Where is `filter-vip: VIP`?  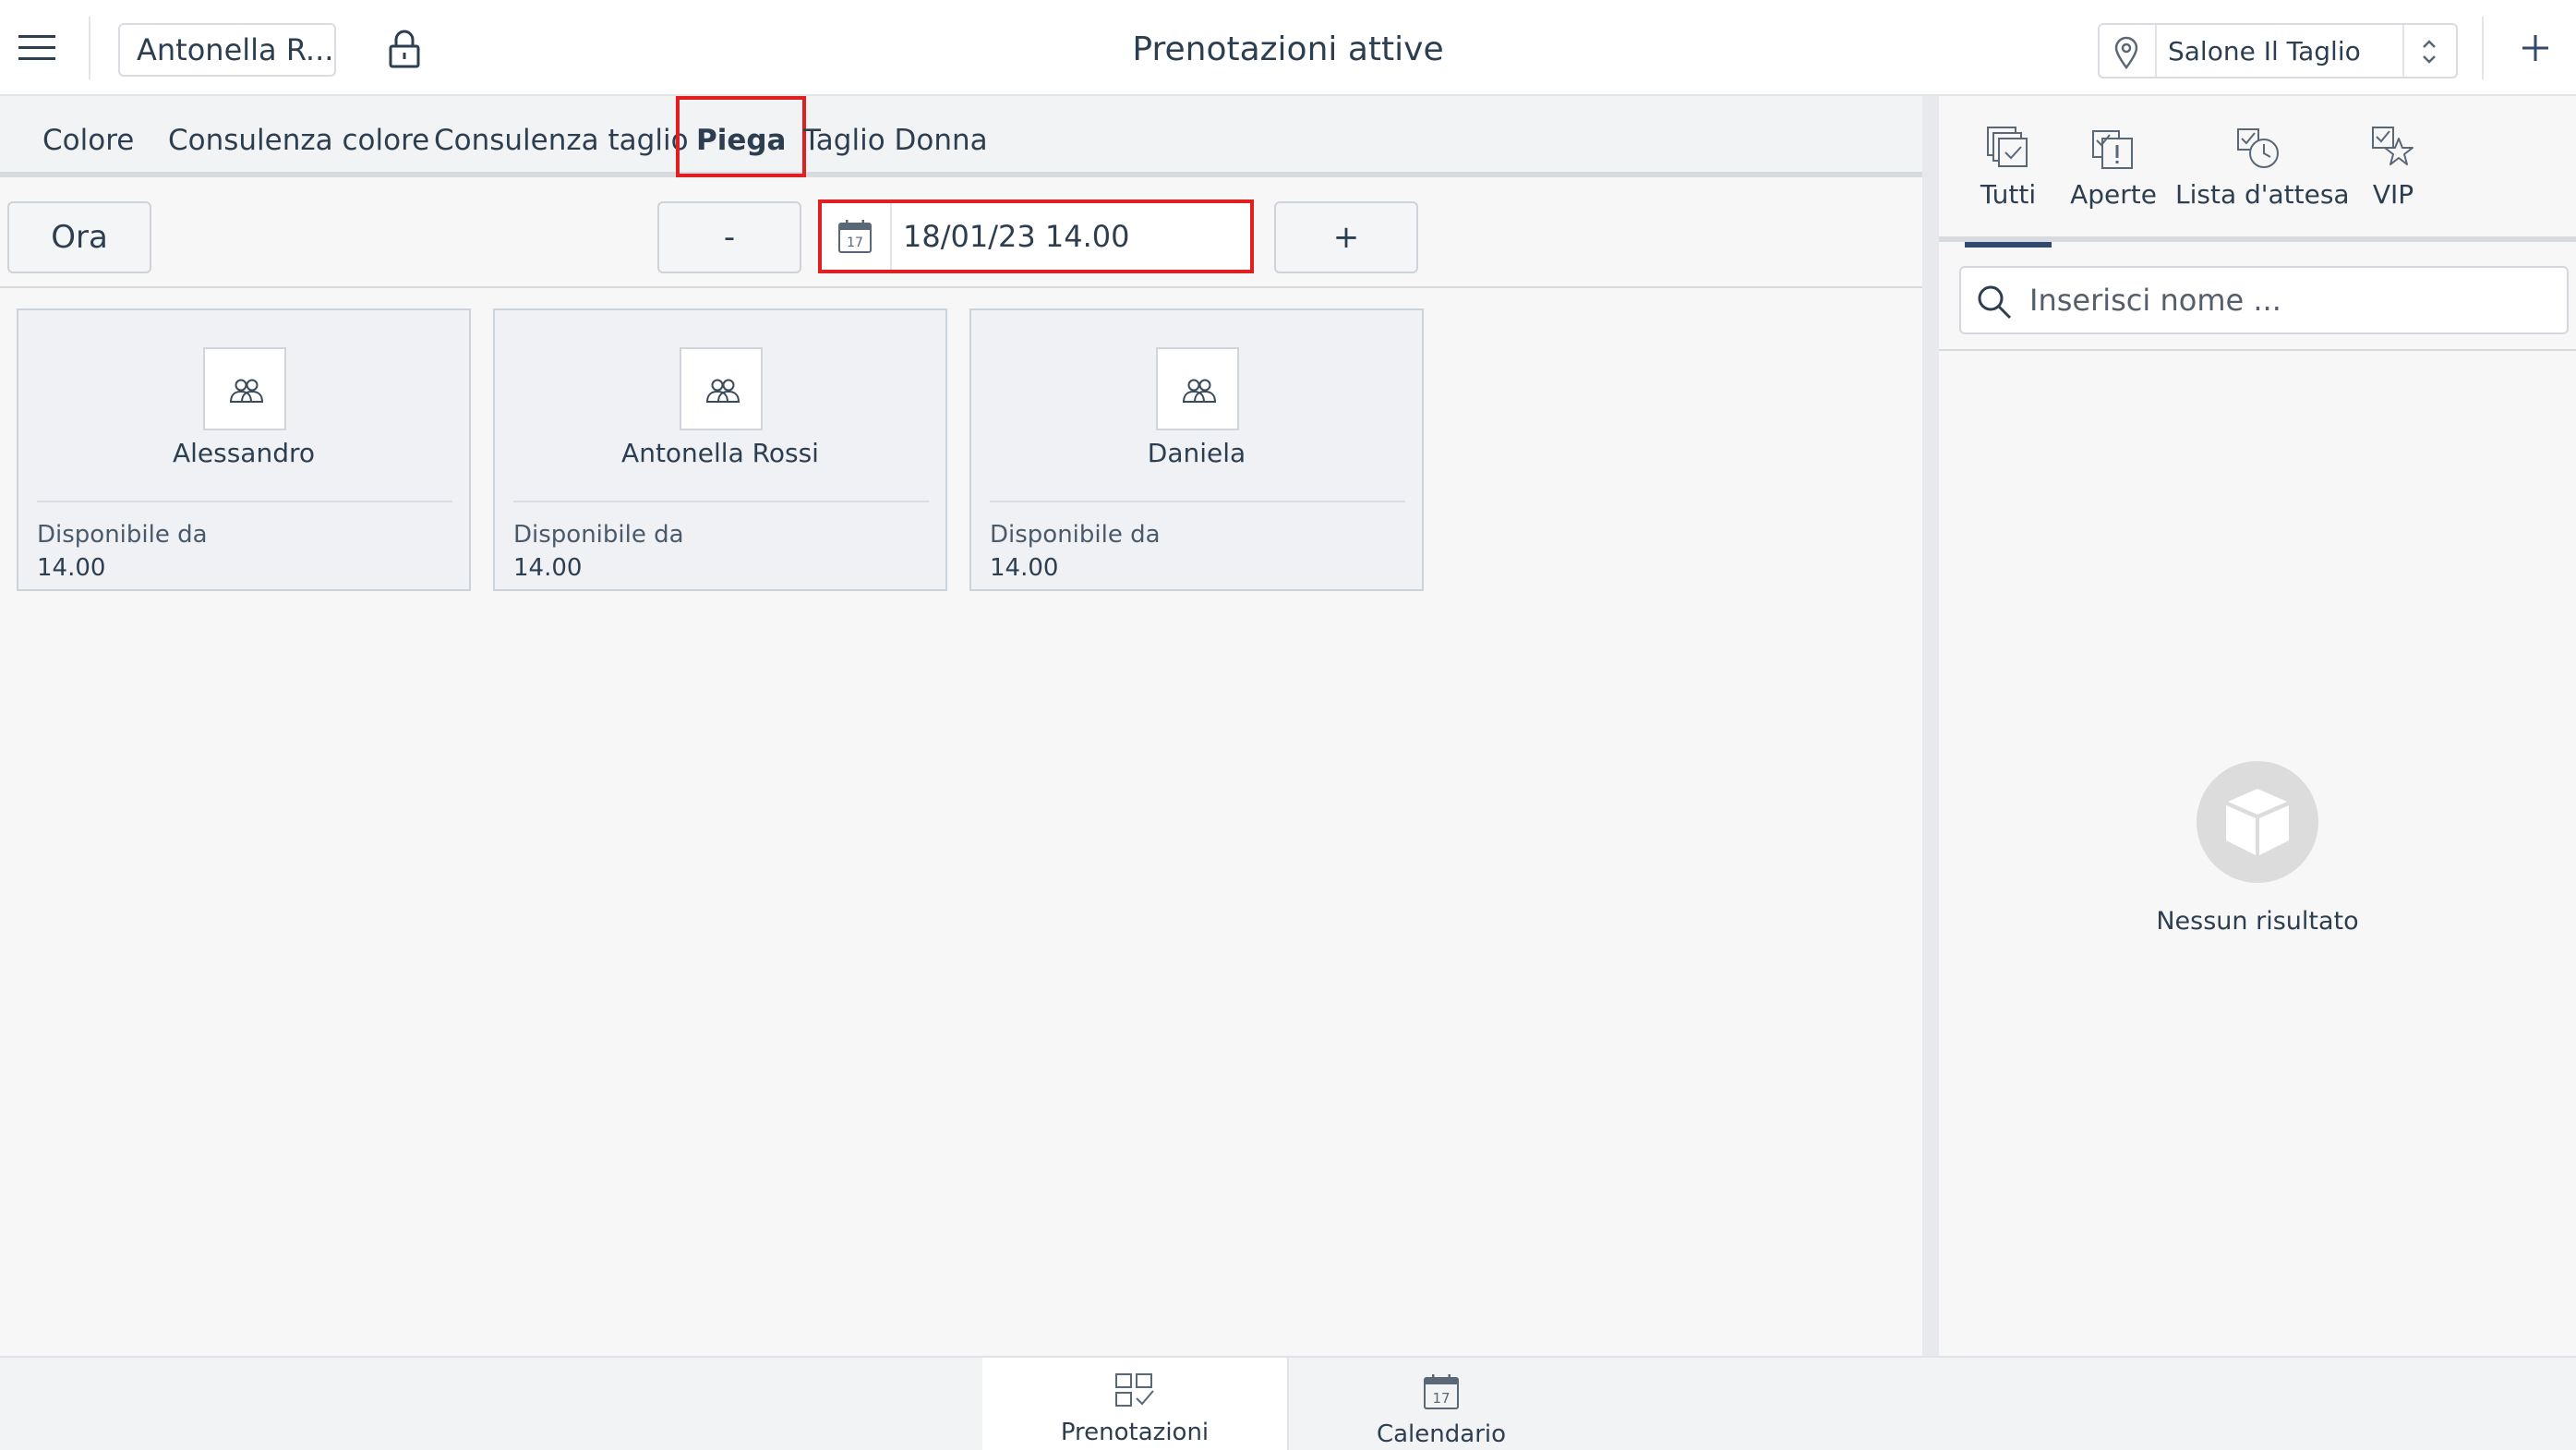 filter-vip: VIP is located at coordinates (2393, 179).